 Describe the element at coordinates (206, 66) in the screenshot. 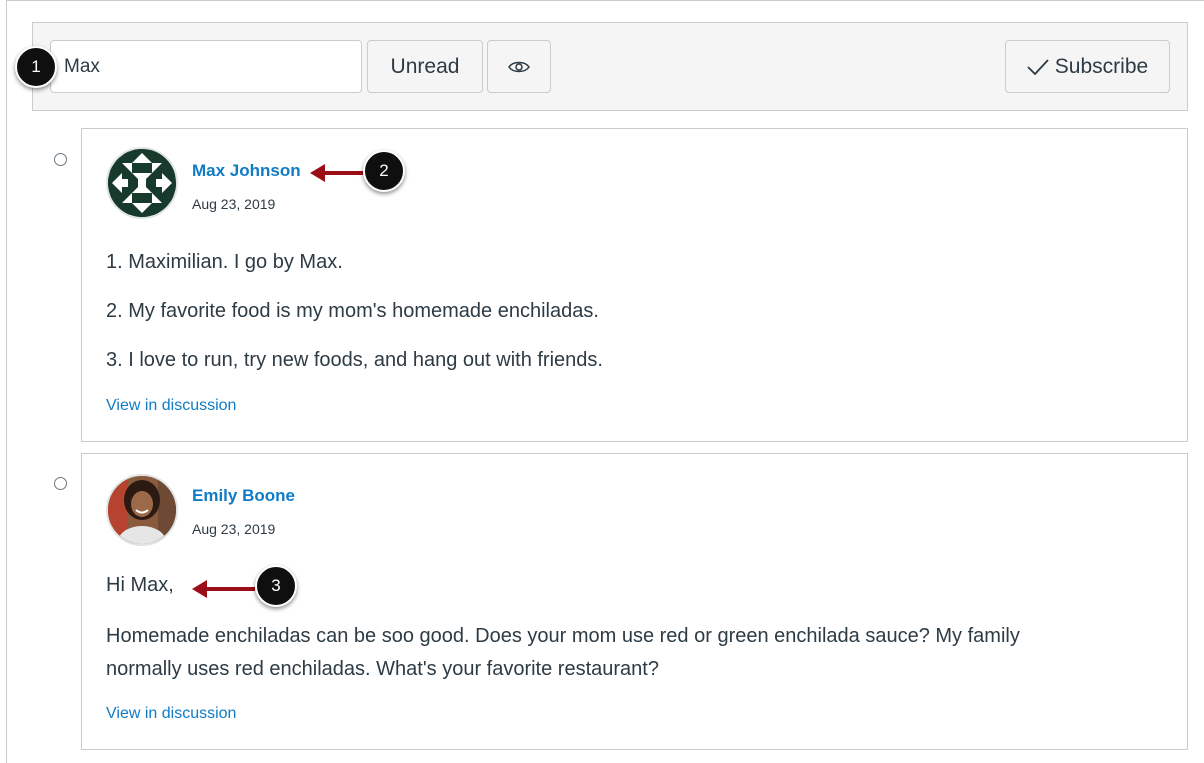

I see `search-input` at that location.